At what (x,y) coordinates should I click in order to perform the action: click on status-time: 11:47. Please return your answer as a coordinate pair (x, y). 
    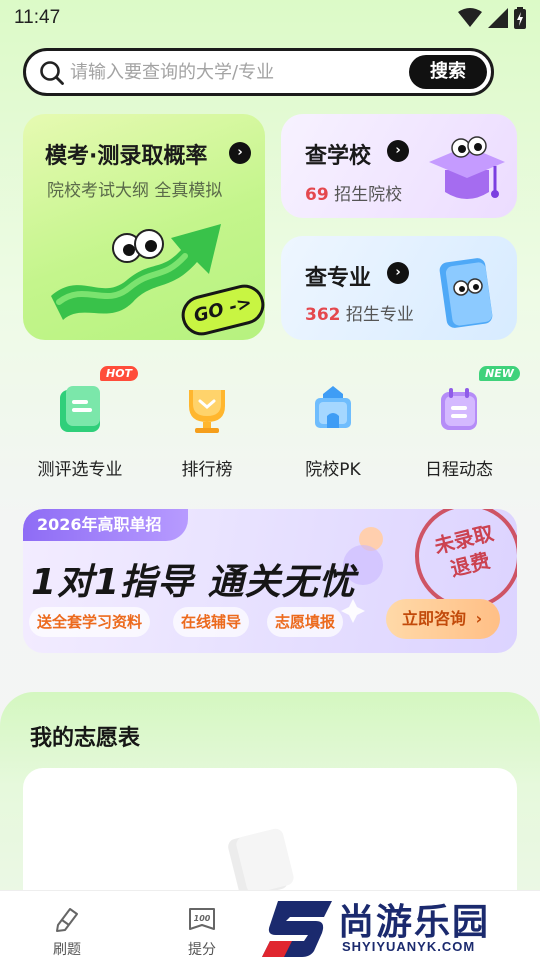
    Looking at the image, I should click on (37, 17).